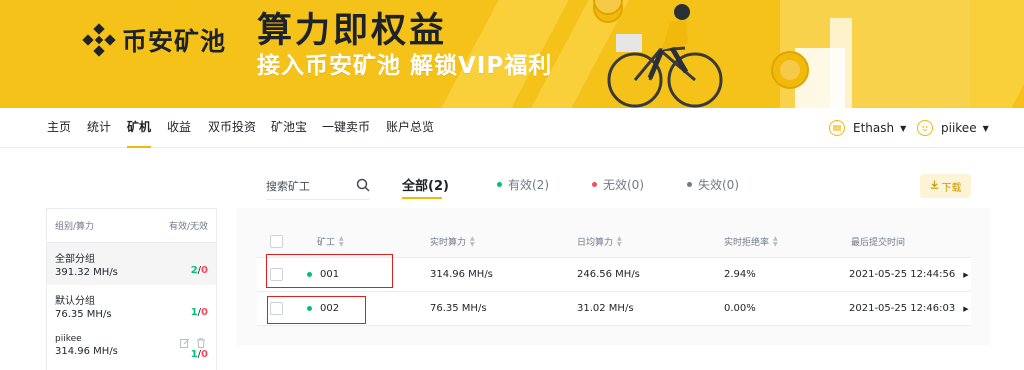 The height and width of the screenshot is (370, 1024). I want to click on daily-hashrate: 31.02 MH/s, so click(605, 308).